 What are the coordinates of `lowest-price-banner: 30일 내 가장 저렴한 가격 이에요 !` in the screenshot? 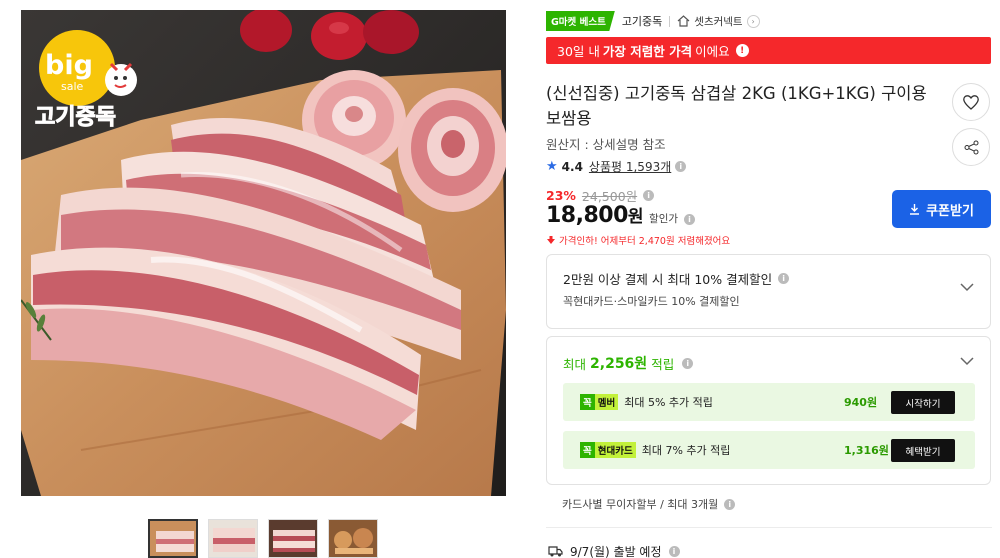 It's located at (768, 50).